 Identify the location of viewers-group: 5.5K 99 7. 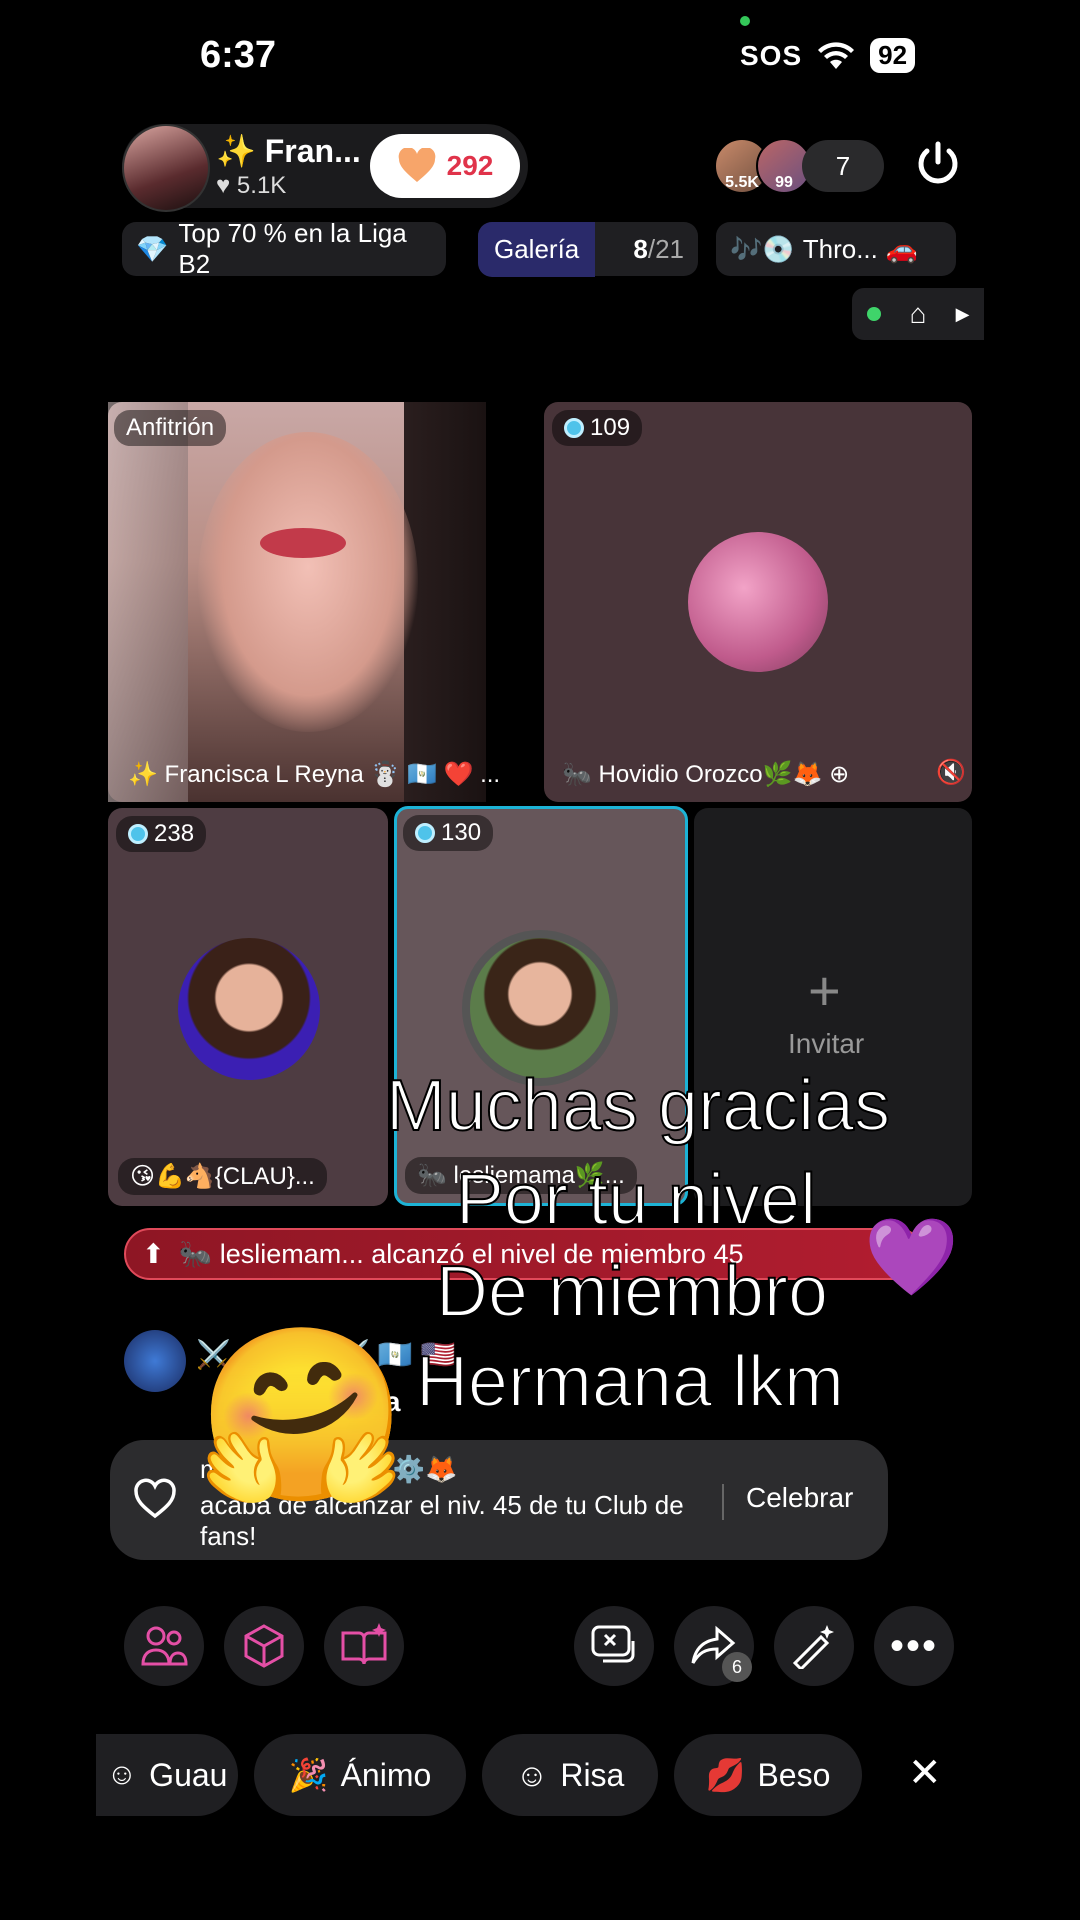
(799, 166).